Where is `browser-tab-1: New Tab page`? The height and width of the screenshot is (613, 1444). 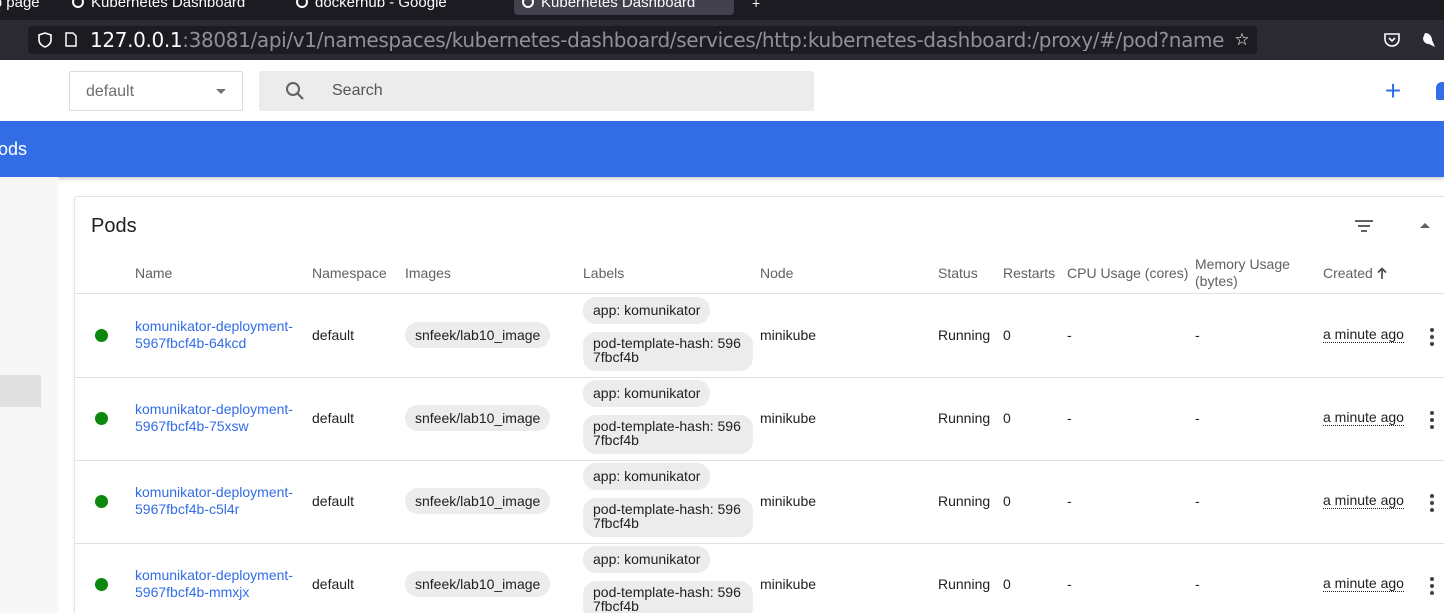 browser-tab-1: New Tab page is located at coordinates (22, 7).